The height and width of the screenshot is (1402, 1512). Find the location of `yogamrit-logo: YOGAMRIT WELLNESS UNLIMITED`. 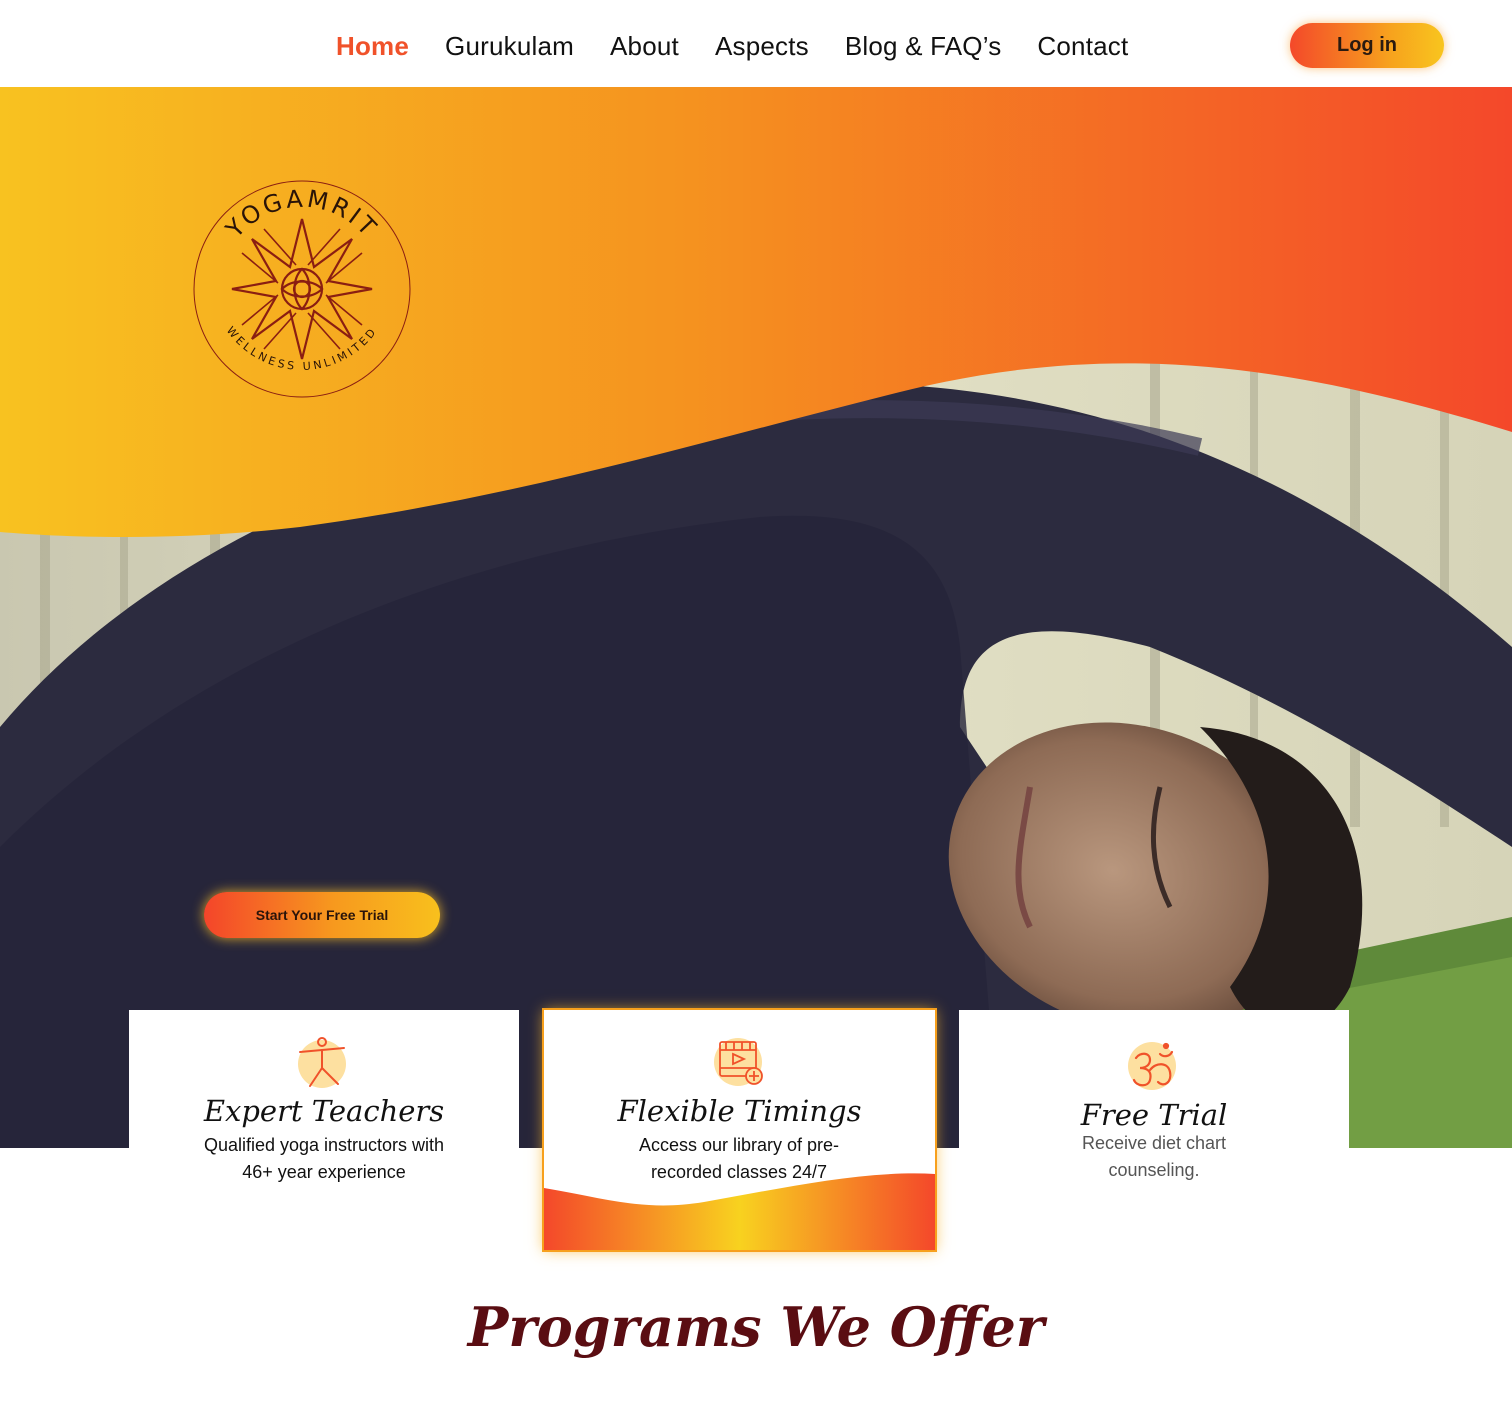

yogamrit-logo: YOGAMRIT WELLNESS UNLIMITED is located at coordinates (302, 289).